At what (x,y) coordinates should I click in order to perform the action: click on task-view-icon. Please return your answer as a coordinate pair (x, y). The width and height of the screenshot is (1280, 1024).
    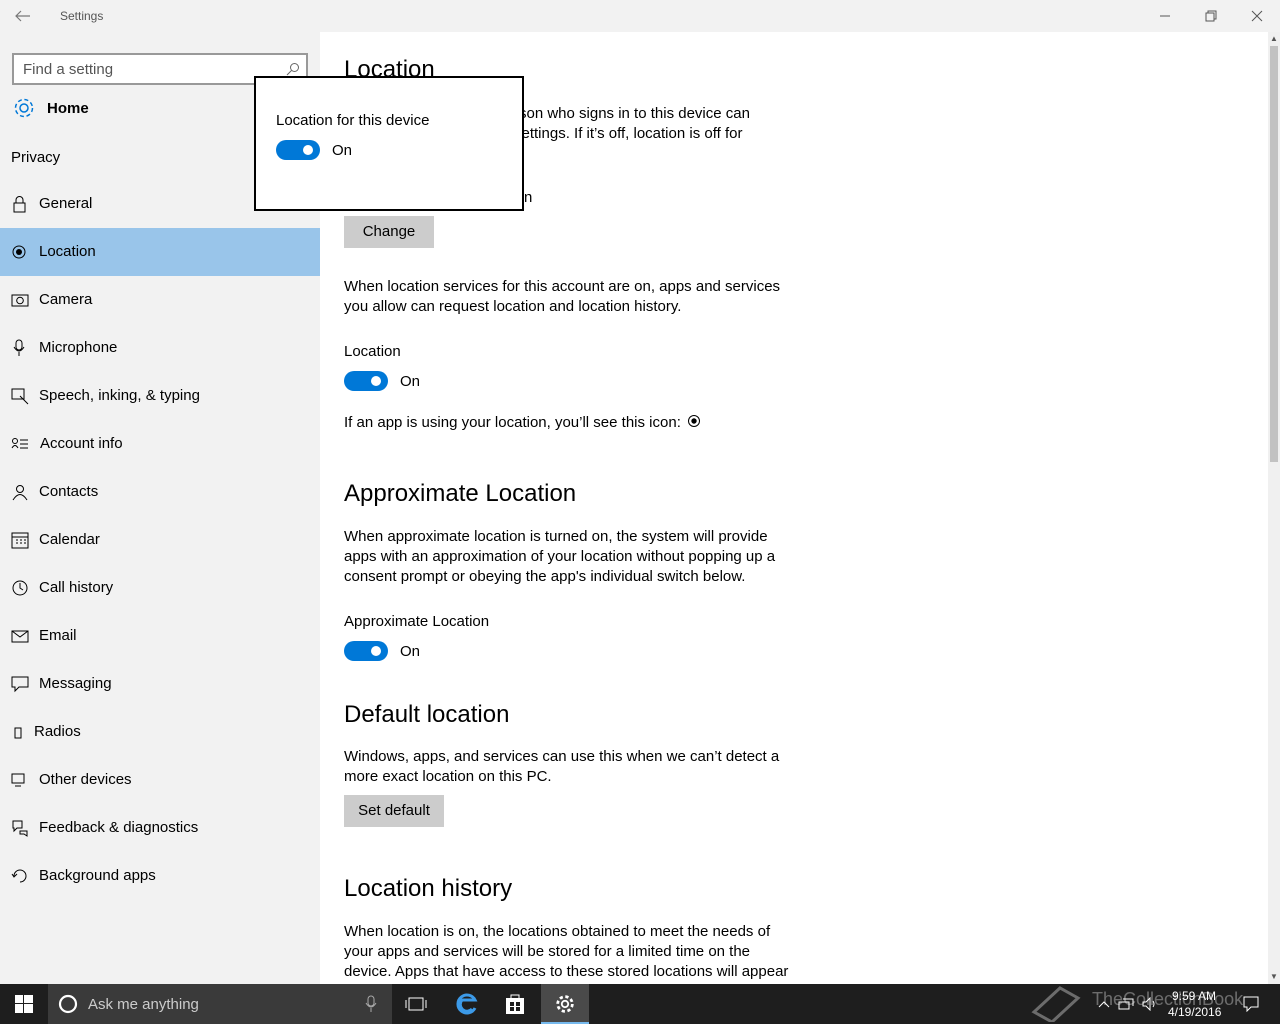
    Looking at the image, I should click on (416, 1004).